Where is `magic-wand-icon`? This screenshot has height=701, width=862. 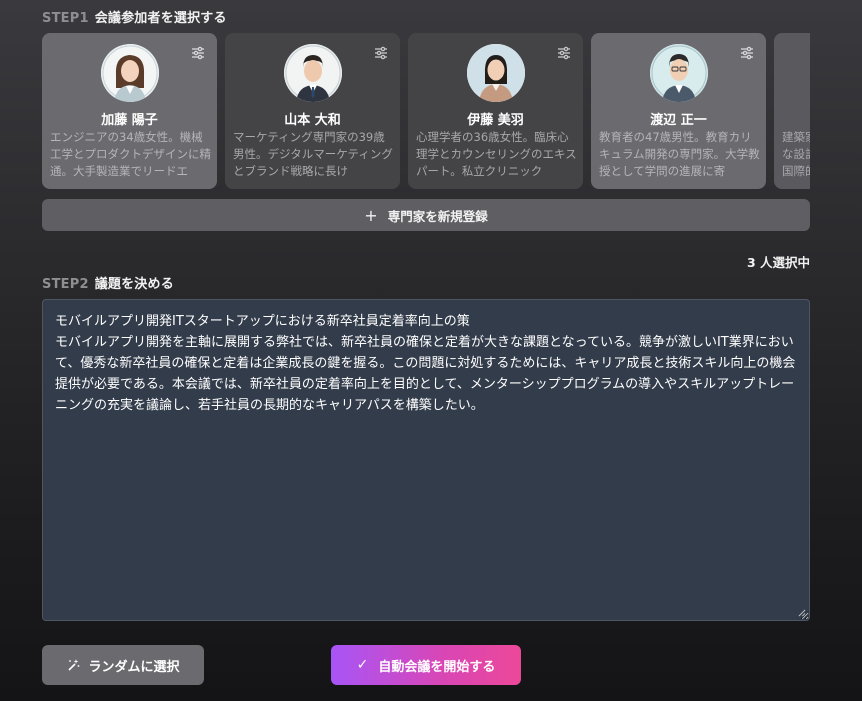 magic-wand-icon is located at coordinates (74, 665).